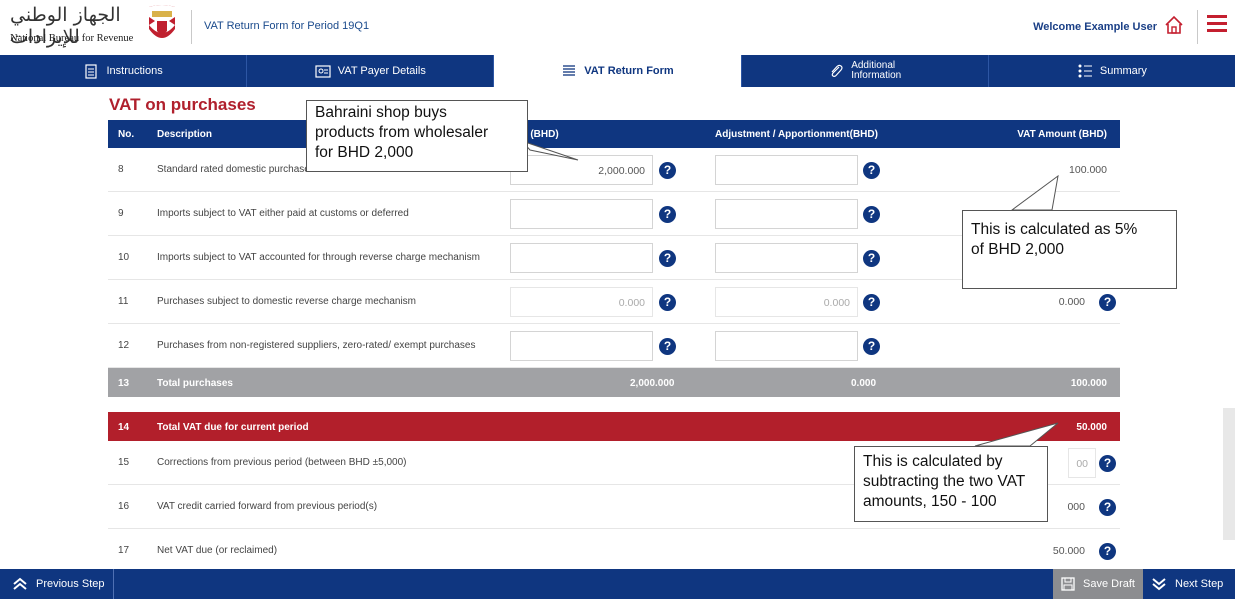 The image size is (1235, 599). What do you see at coordinates (182, 104) in the screenshot?
I see `section-title: VAT on purchases` at bounding box center [182, 104].